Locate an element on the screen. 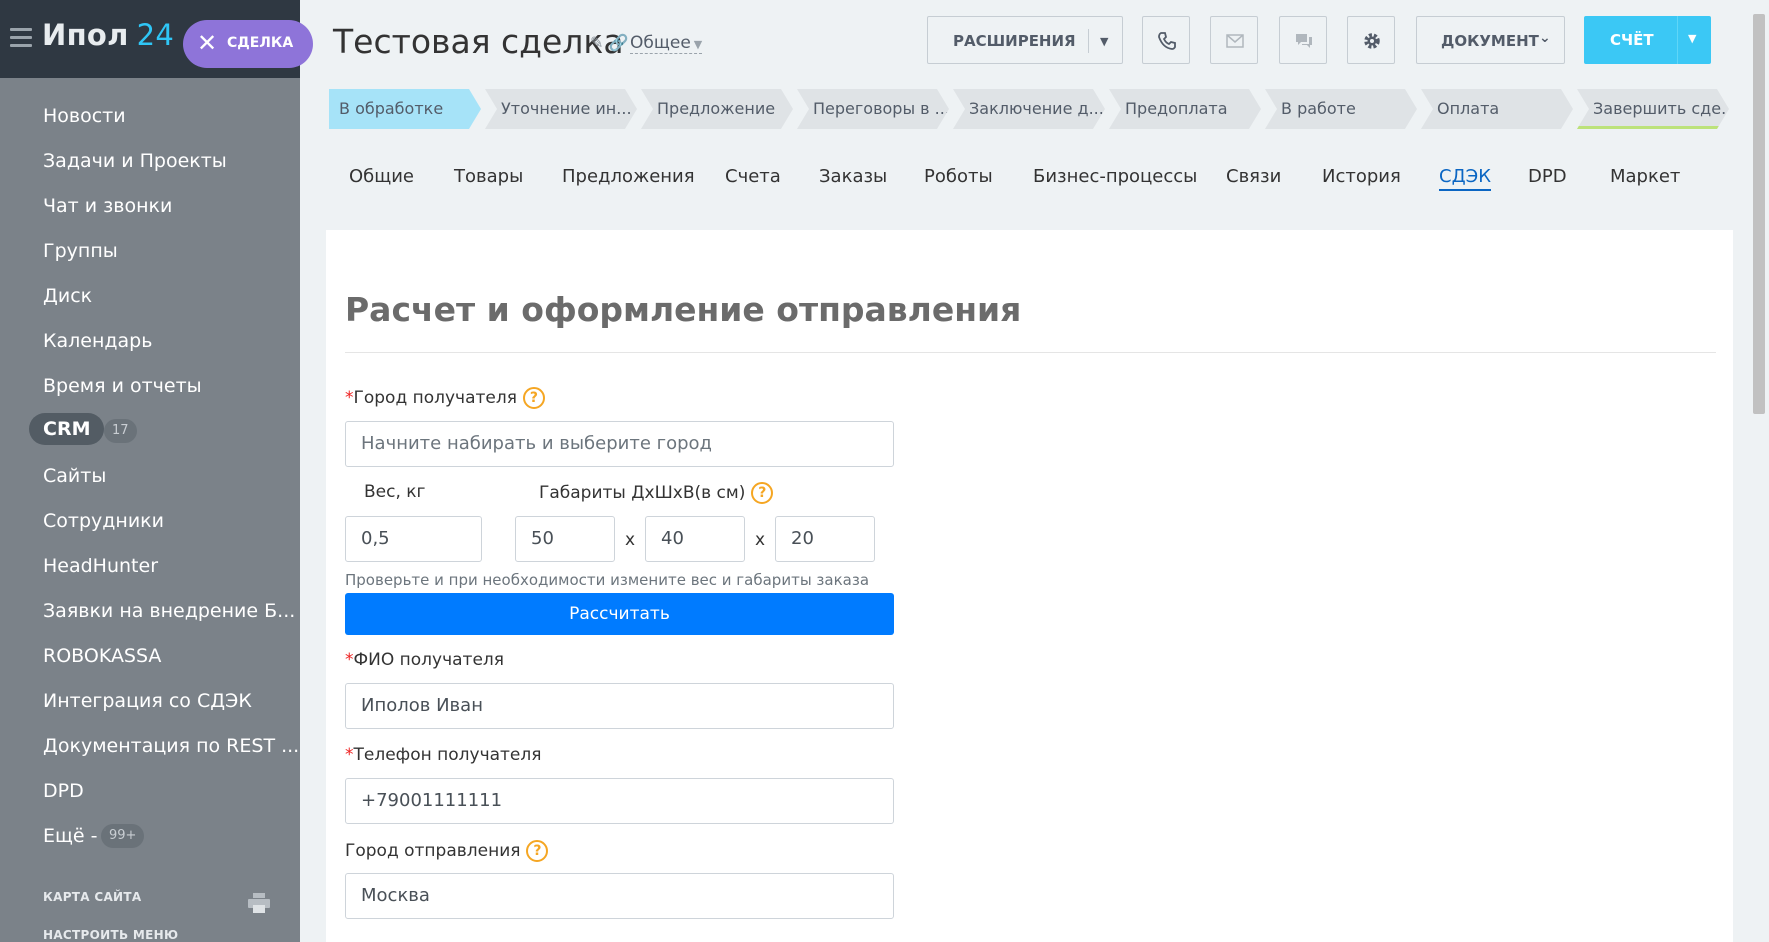  sidebar-item-sites: Сайты is located at coordinates (150, 474).